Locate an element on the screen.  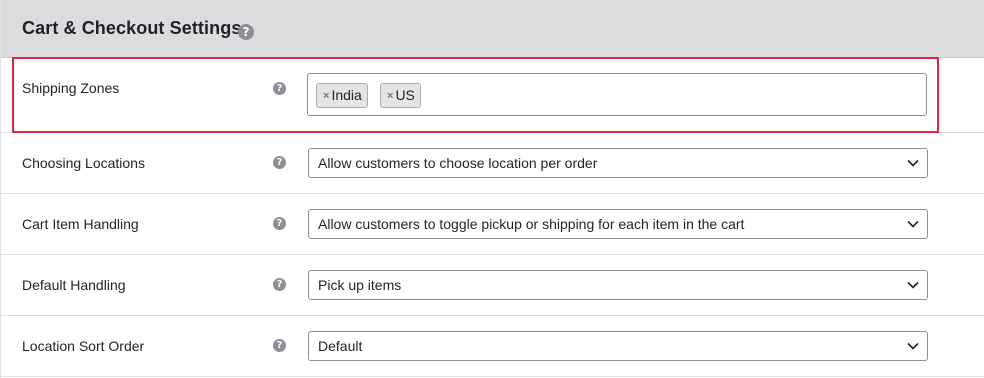
zone-chip-india: × India is located at coordinates (342, 95).